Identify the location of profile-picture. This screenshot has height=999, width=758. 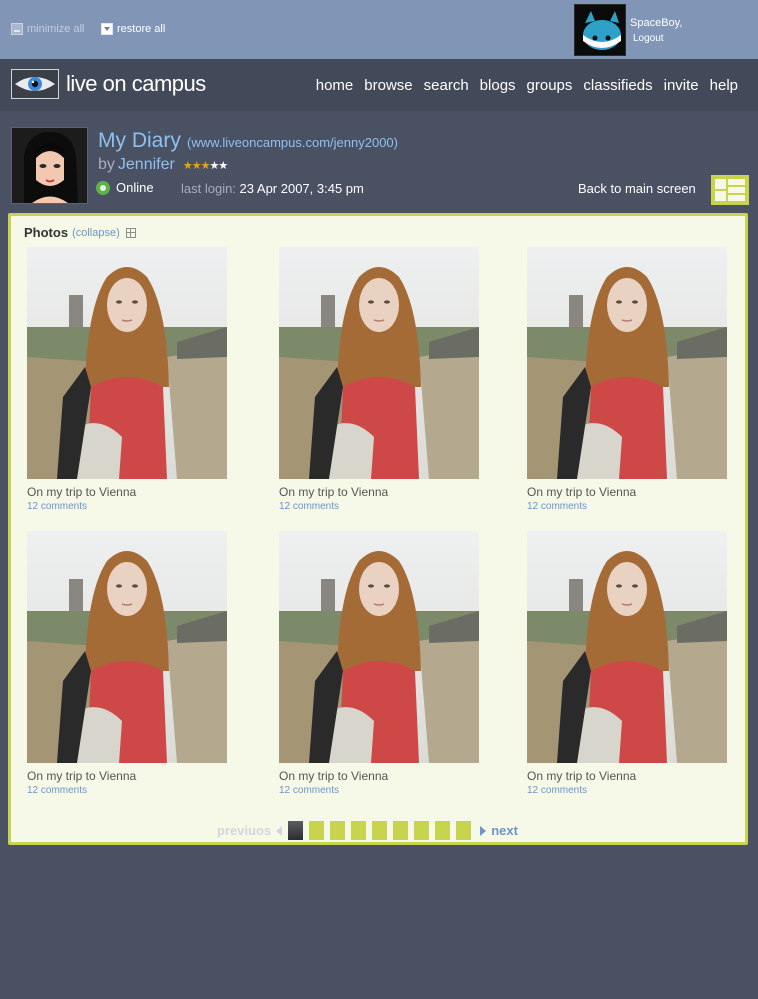
(49, 165).